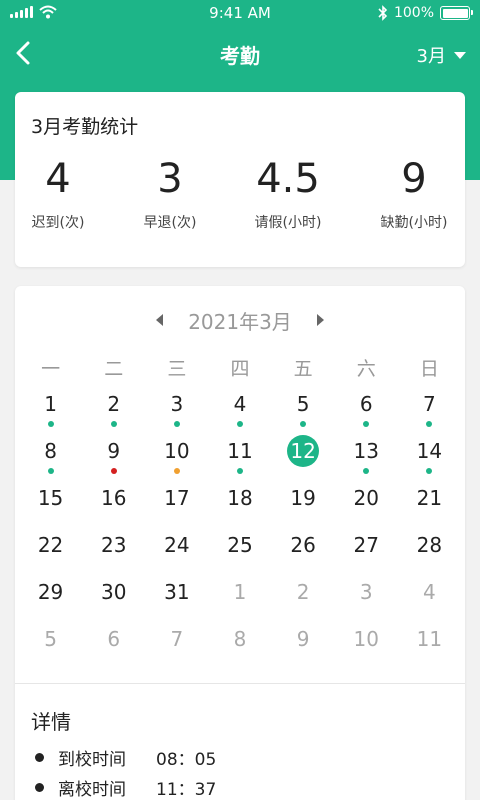 The height and width of the screenshot is (800, 480). I want to click on calendar-header: 2021年3月, so click(240, 320).